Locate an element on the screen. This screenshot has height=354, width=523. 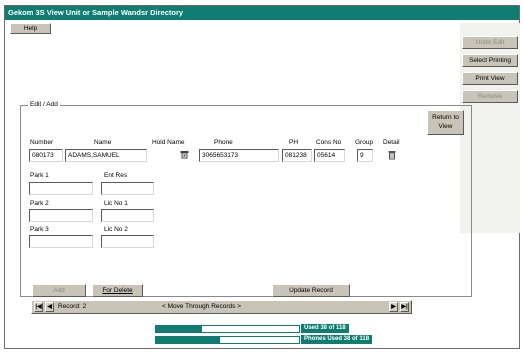
last-record-button: ▶| is located at coordinates (404, 307).